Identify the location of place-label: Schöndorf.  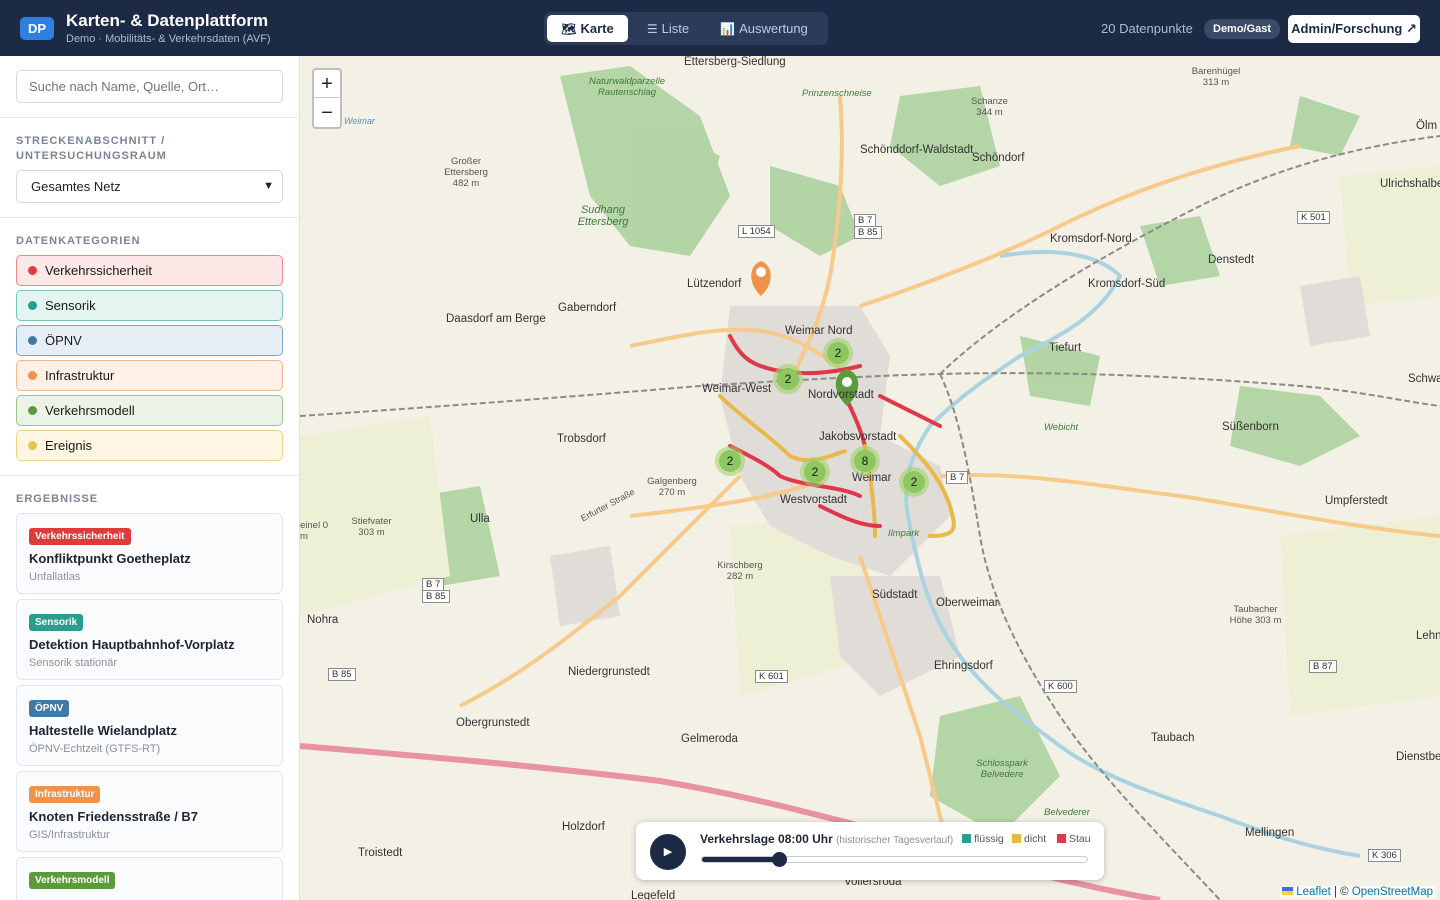
(998, 158).